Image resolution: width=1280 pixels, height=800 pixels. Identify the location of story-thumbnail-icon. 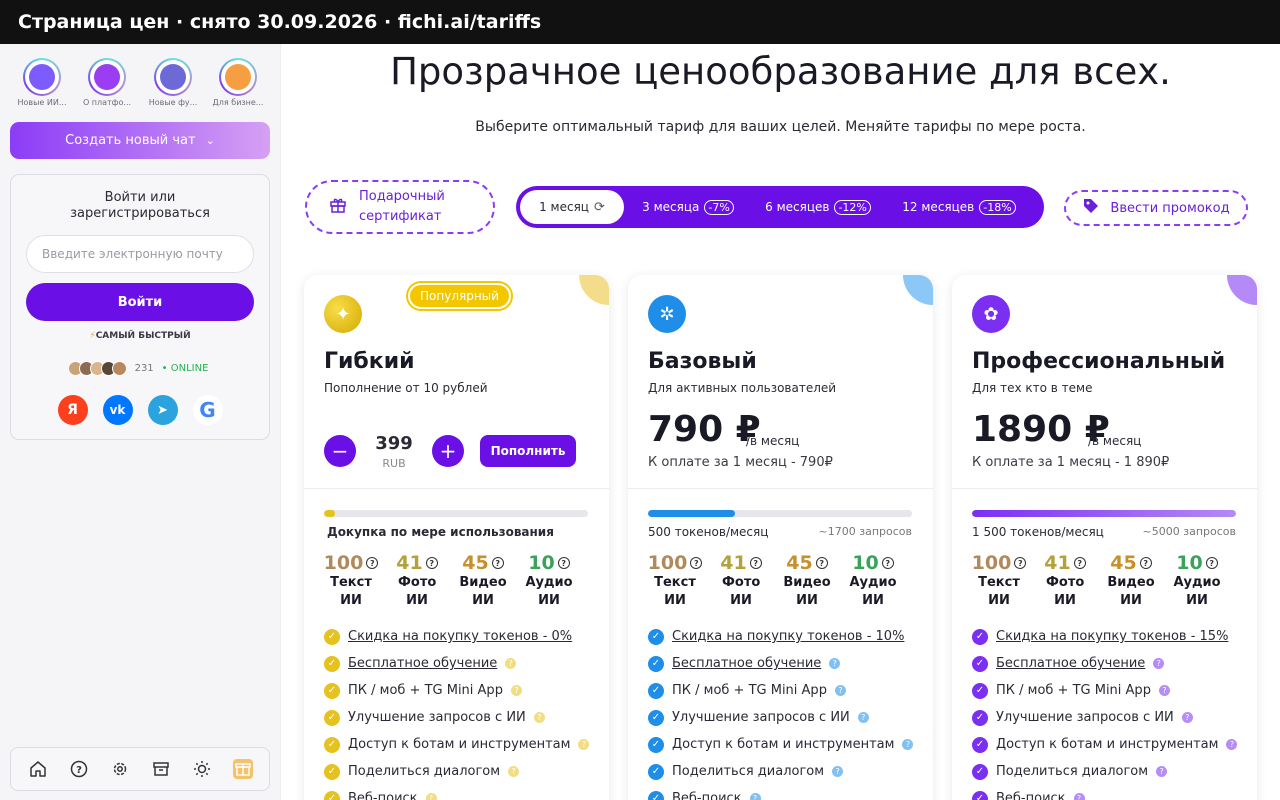
(107, 77).